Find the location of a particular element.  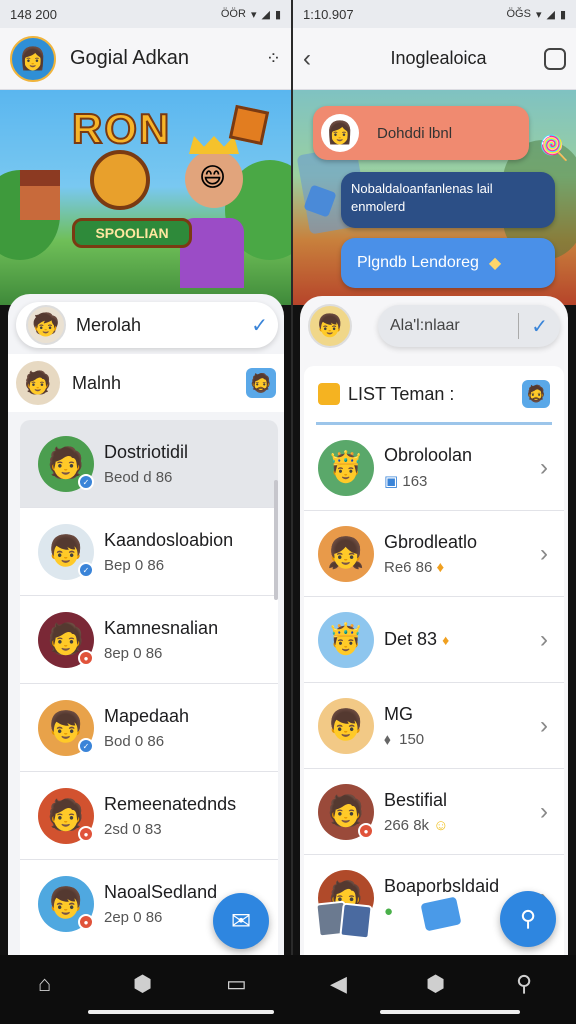

search-icon: ⚲ is located at coordinates (528, 918).